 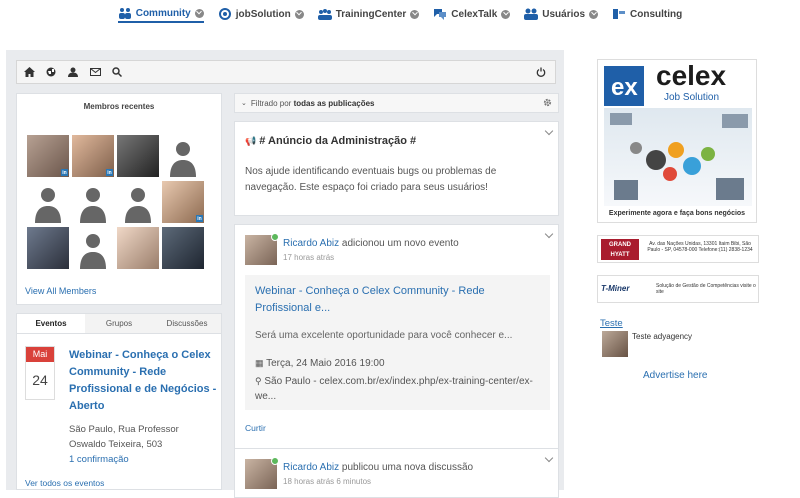 What do you see at coordinates (327, 481) in the screenshot?
I see `post-time: 18 horas atrás 6 minutos` at bounding box center [327, 481].